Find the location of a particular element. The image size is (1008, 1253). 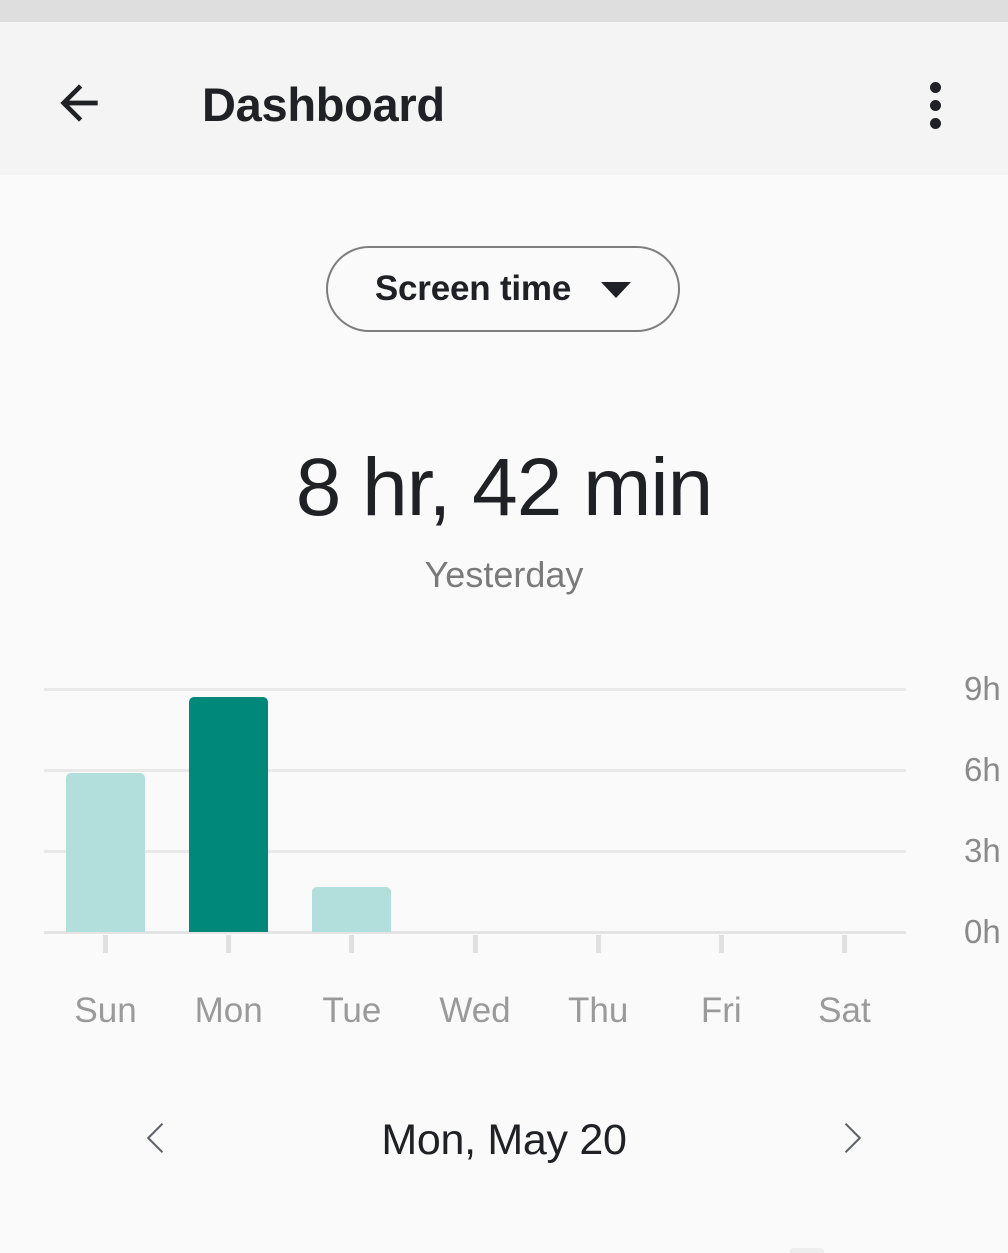

metric-filter-chip: Screen time is located at coordinates (503, 289).